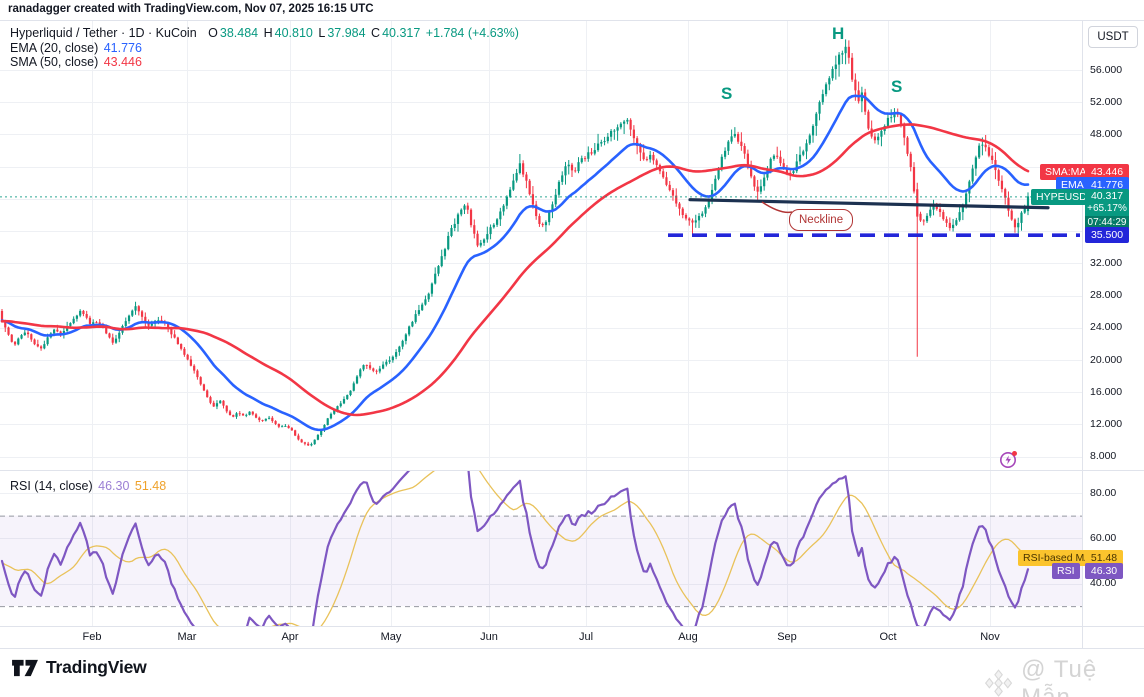 This screenshot has height=697, width=1144. What do you see at coordinates (572, 648) in the screenshot?
I see `footer-divider` at bounding box center [572, 648].